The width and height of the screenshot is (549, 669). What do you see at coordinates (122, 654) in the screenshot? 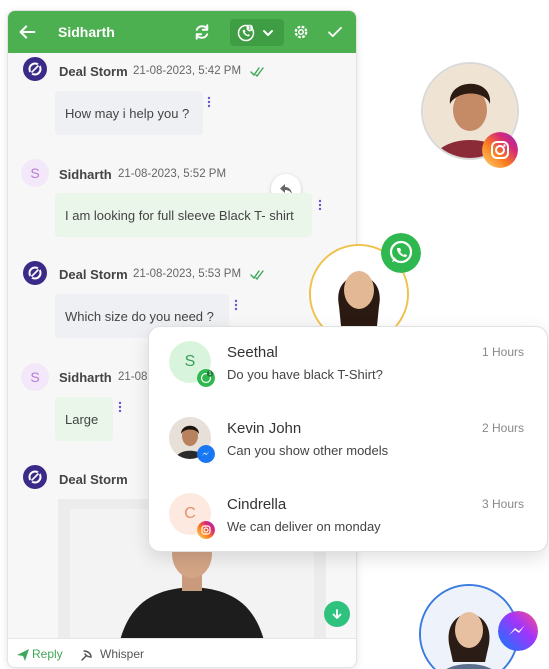
I see `whisper-tab: Whisper` at bounding box center [122, 654].